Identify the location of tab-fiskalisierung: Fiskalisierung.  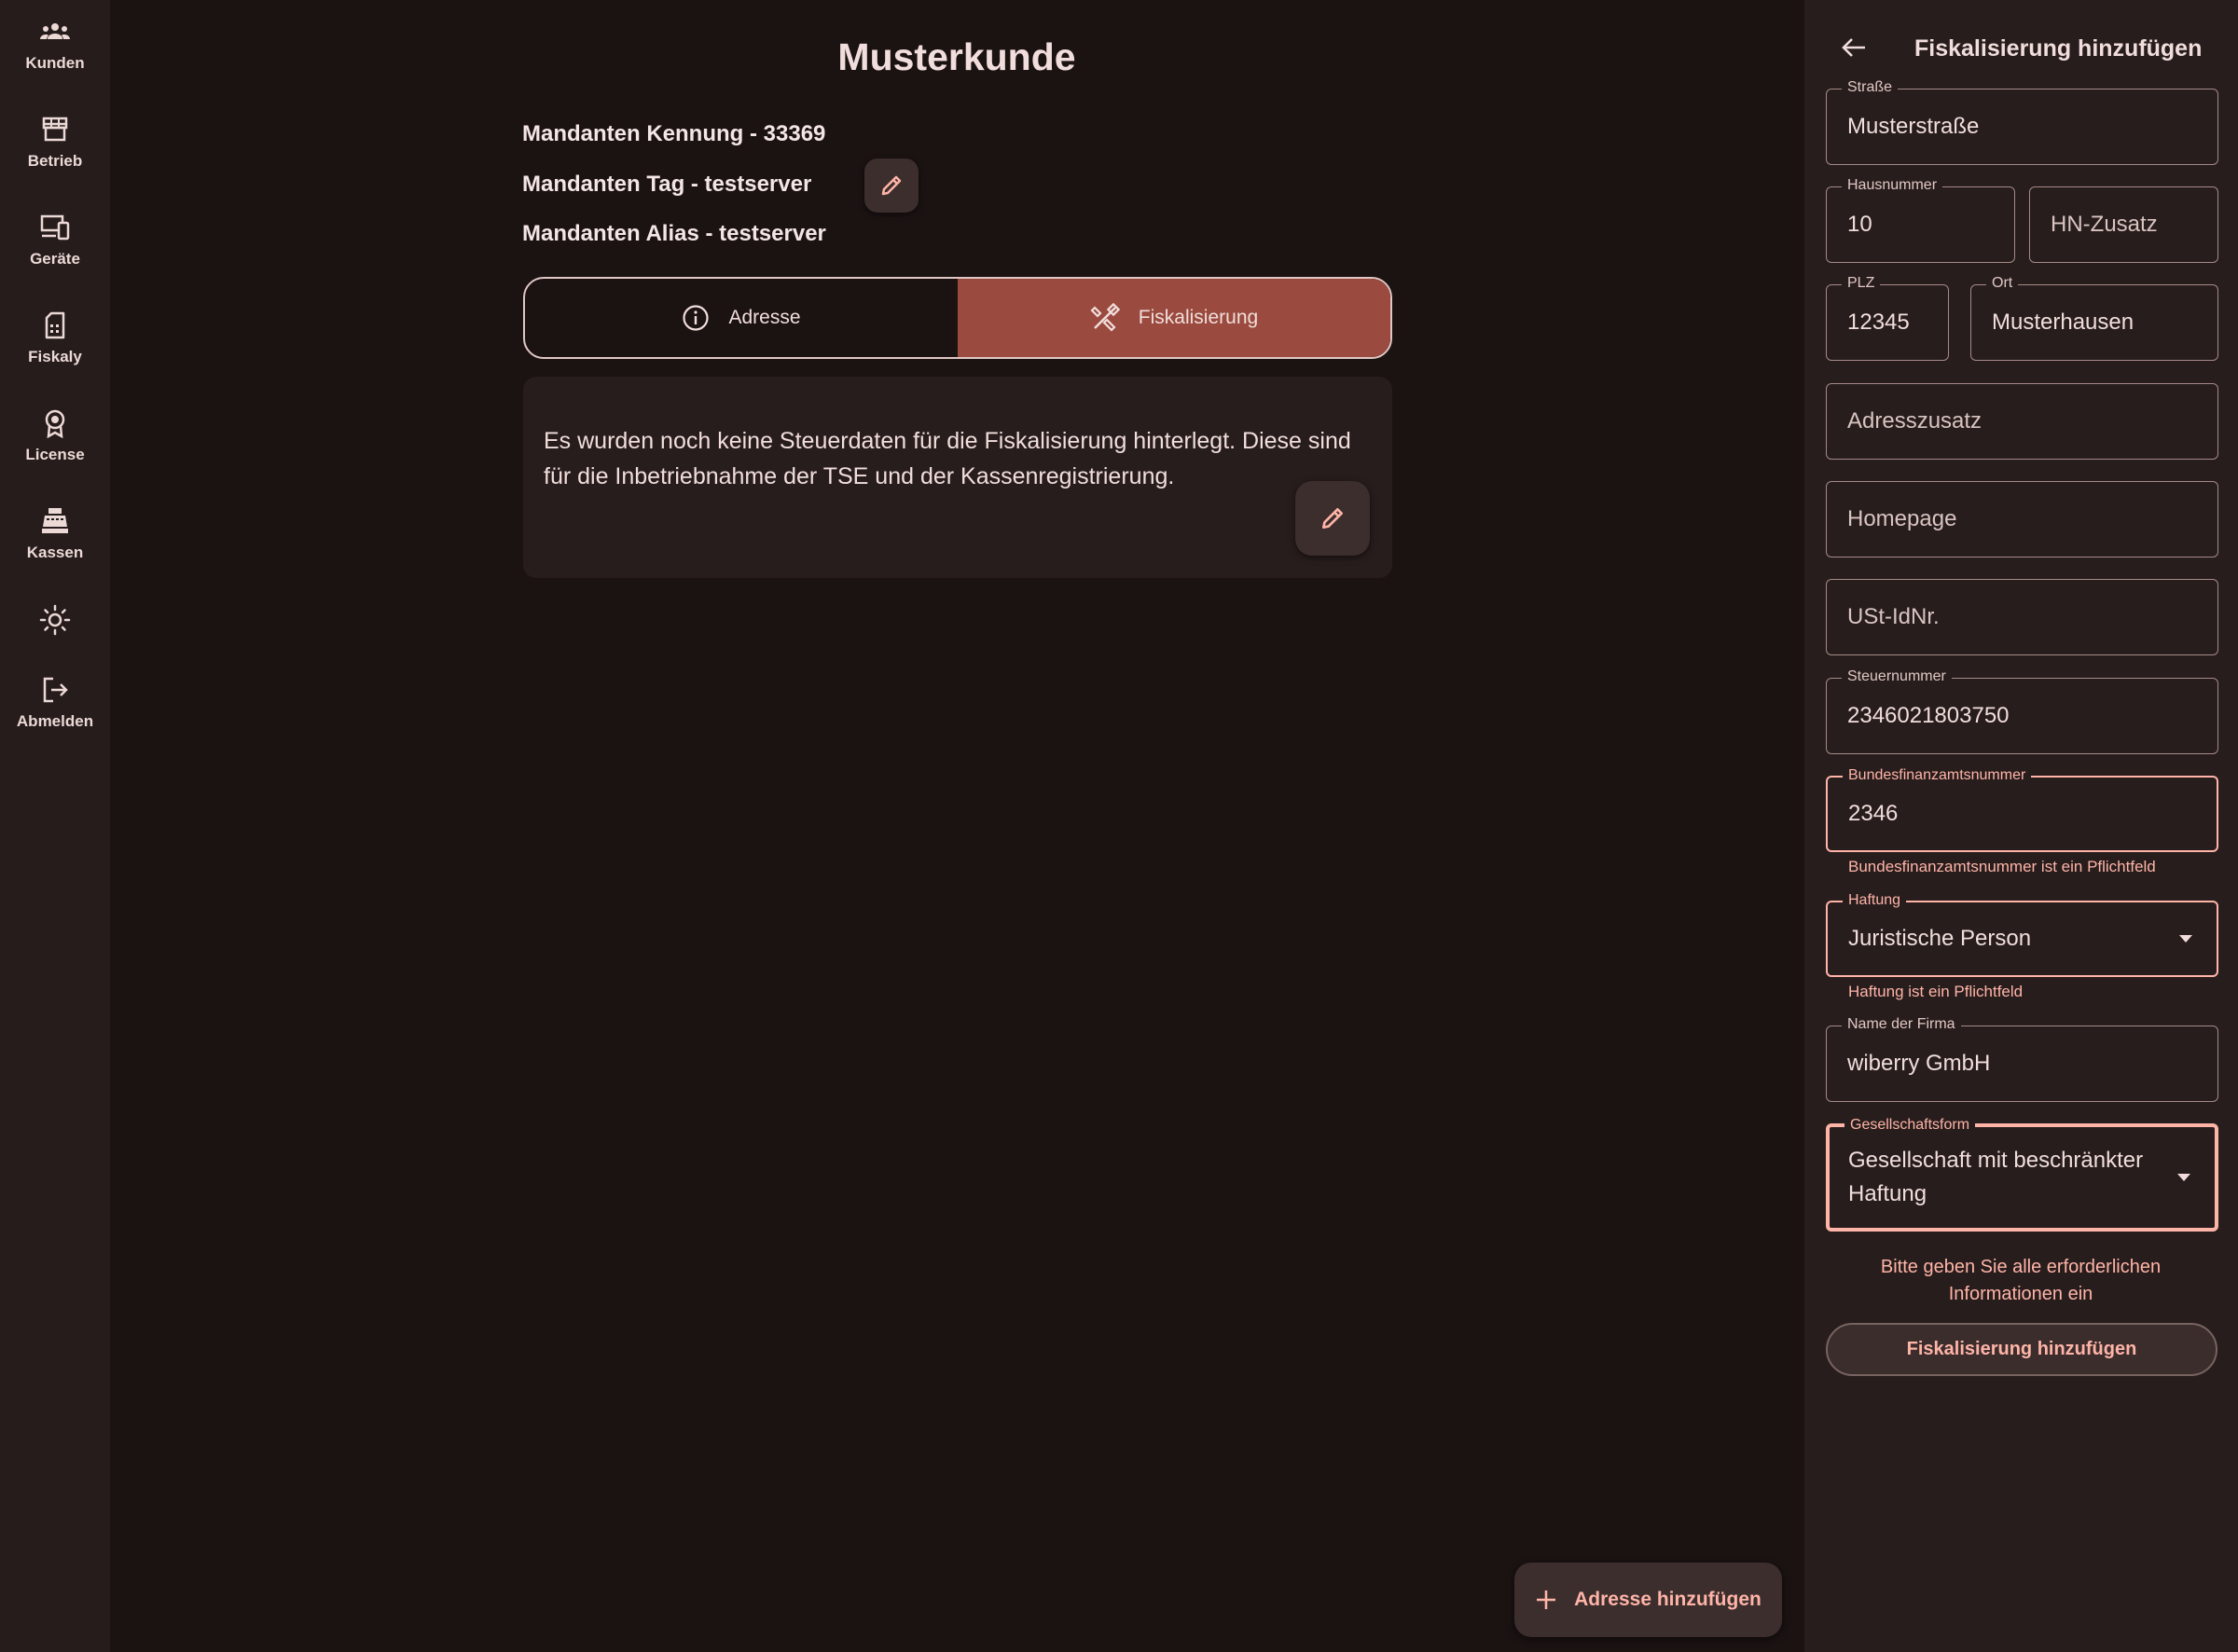
(1174, 318).